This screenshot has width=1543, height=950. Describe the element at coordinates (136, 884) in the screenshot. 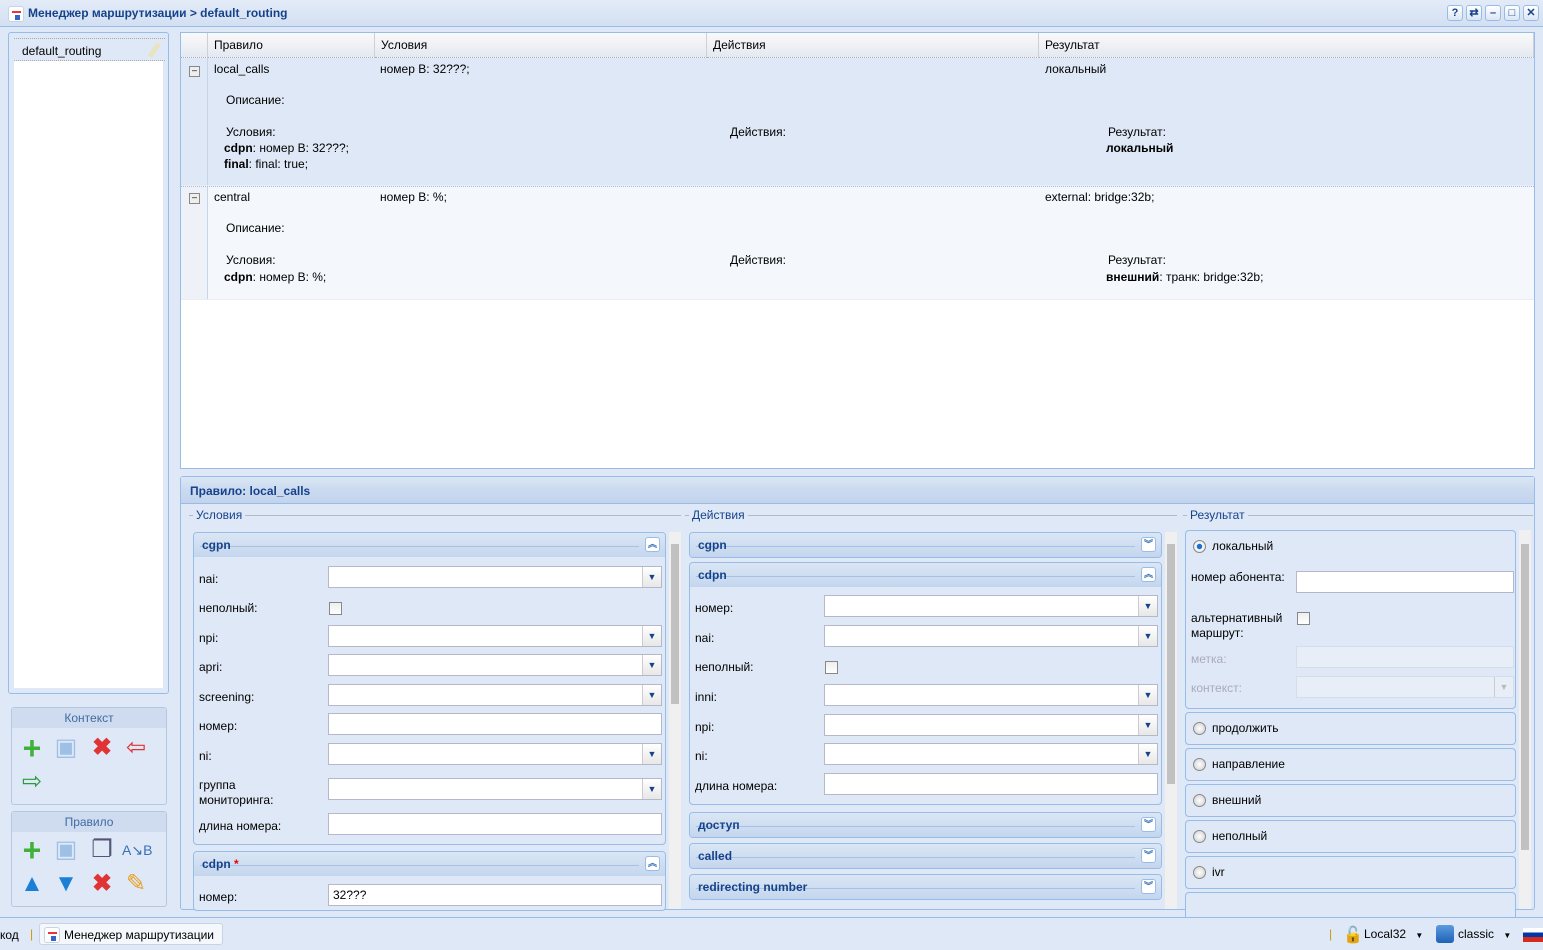

I see `edit-rule-pencil-icon: ✎` at that location.